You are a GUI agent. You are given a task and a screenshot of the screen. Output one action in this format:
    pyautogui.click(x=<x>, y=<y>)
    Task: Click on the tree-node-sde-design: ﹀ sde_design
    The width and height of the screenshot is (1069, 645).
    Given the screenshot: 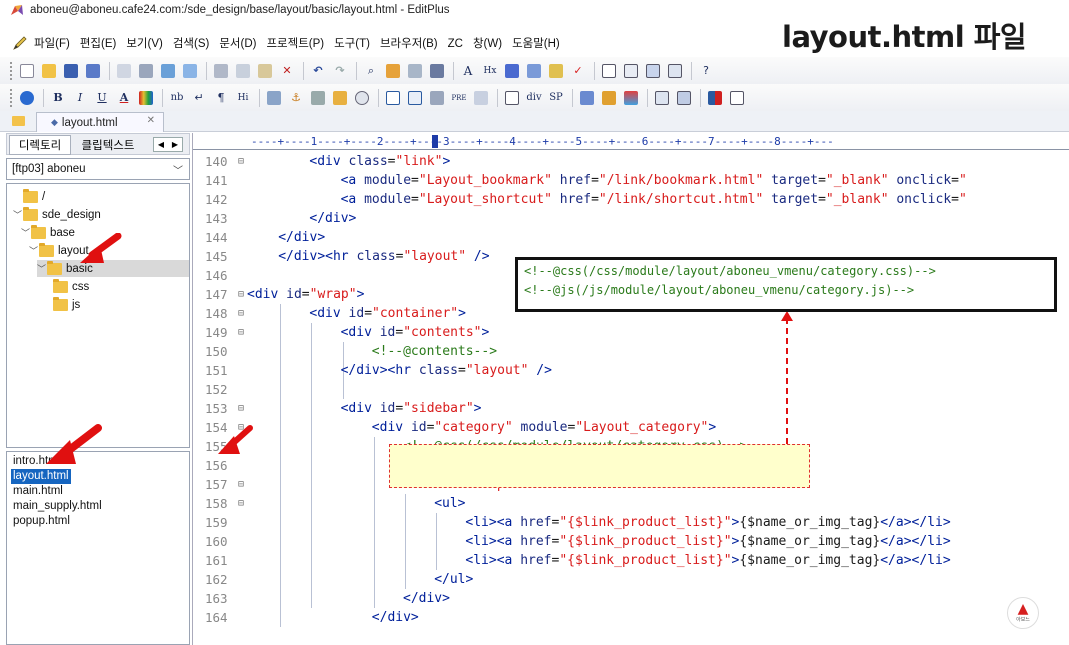 What is the action you would take?
    pyautogui.click(x=57, y=214)
    